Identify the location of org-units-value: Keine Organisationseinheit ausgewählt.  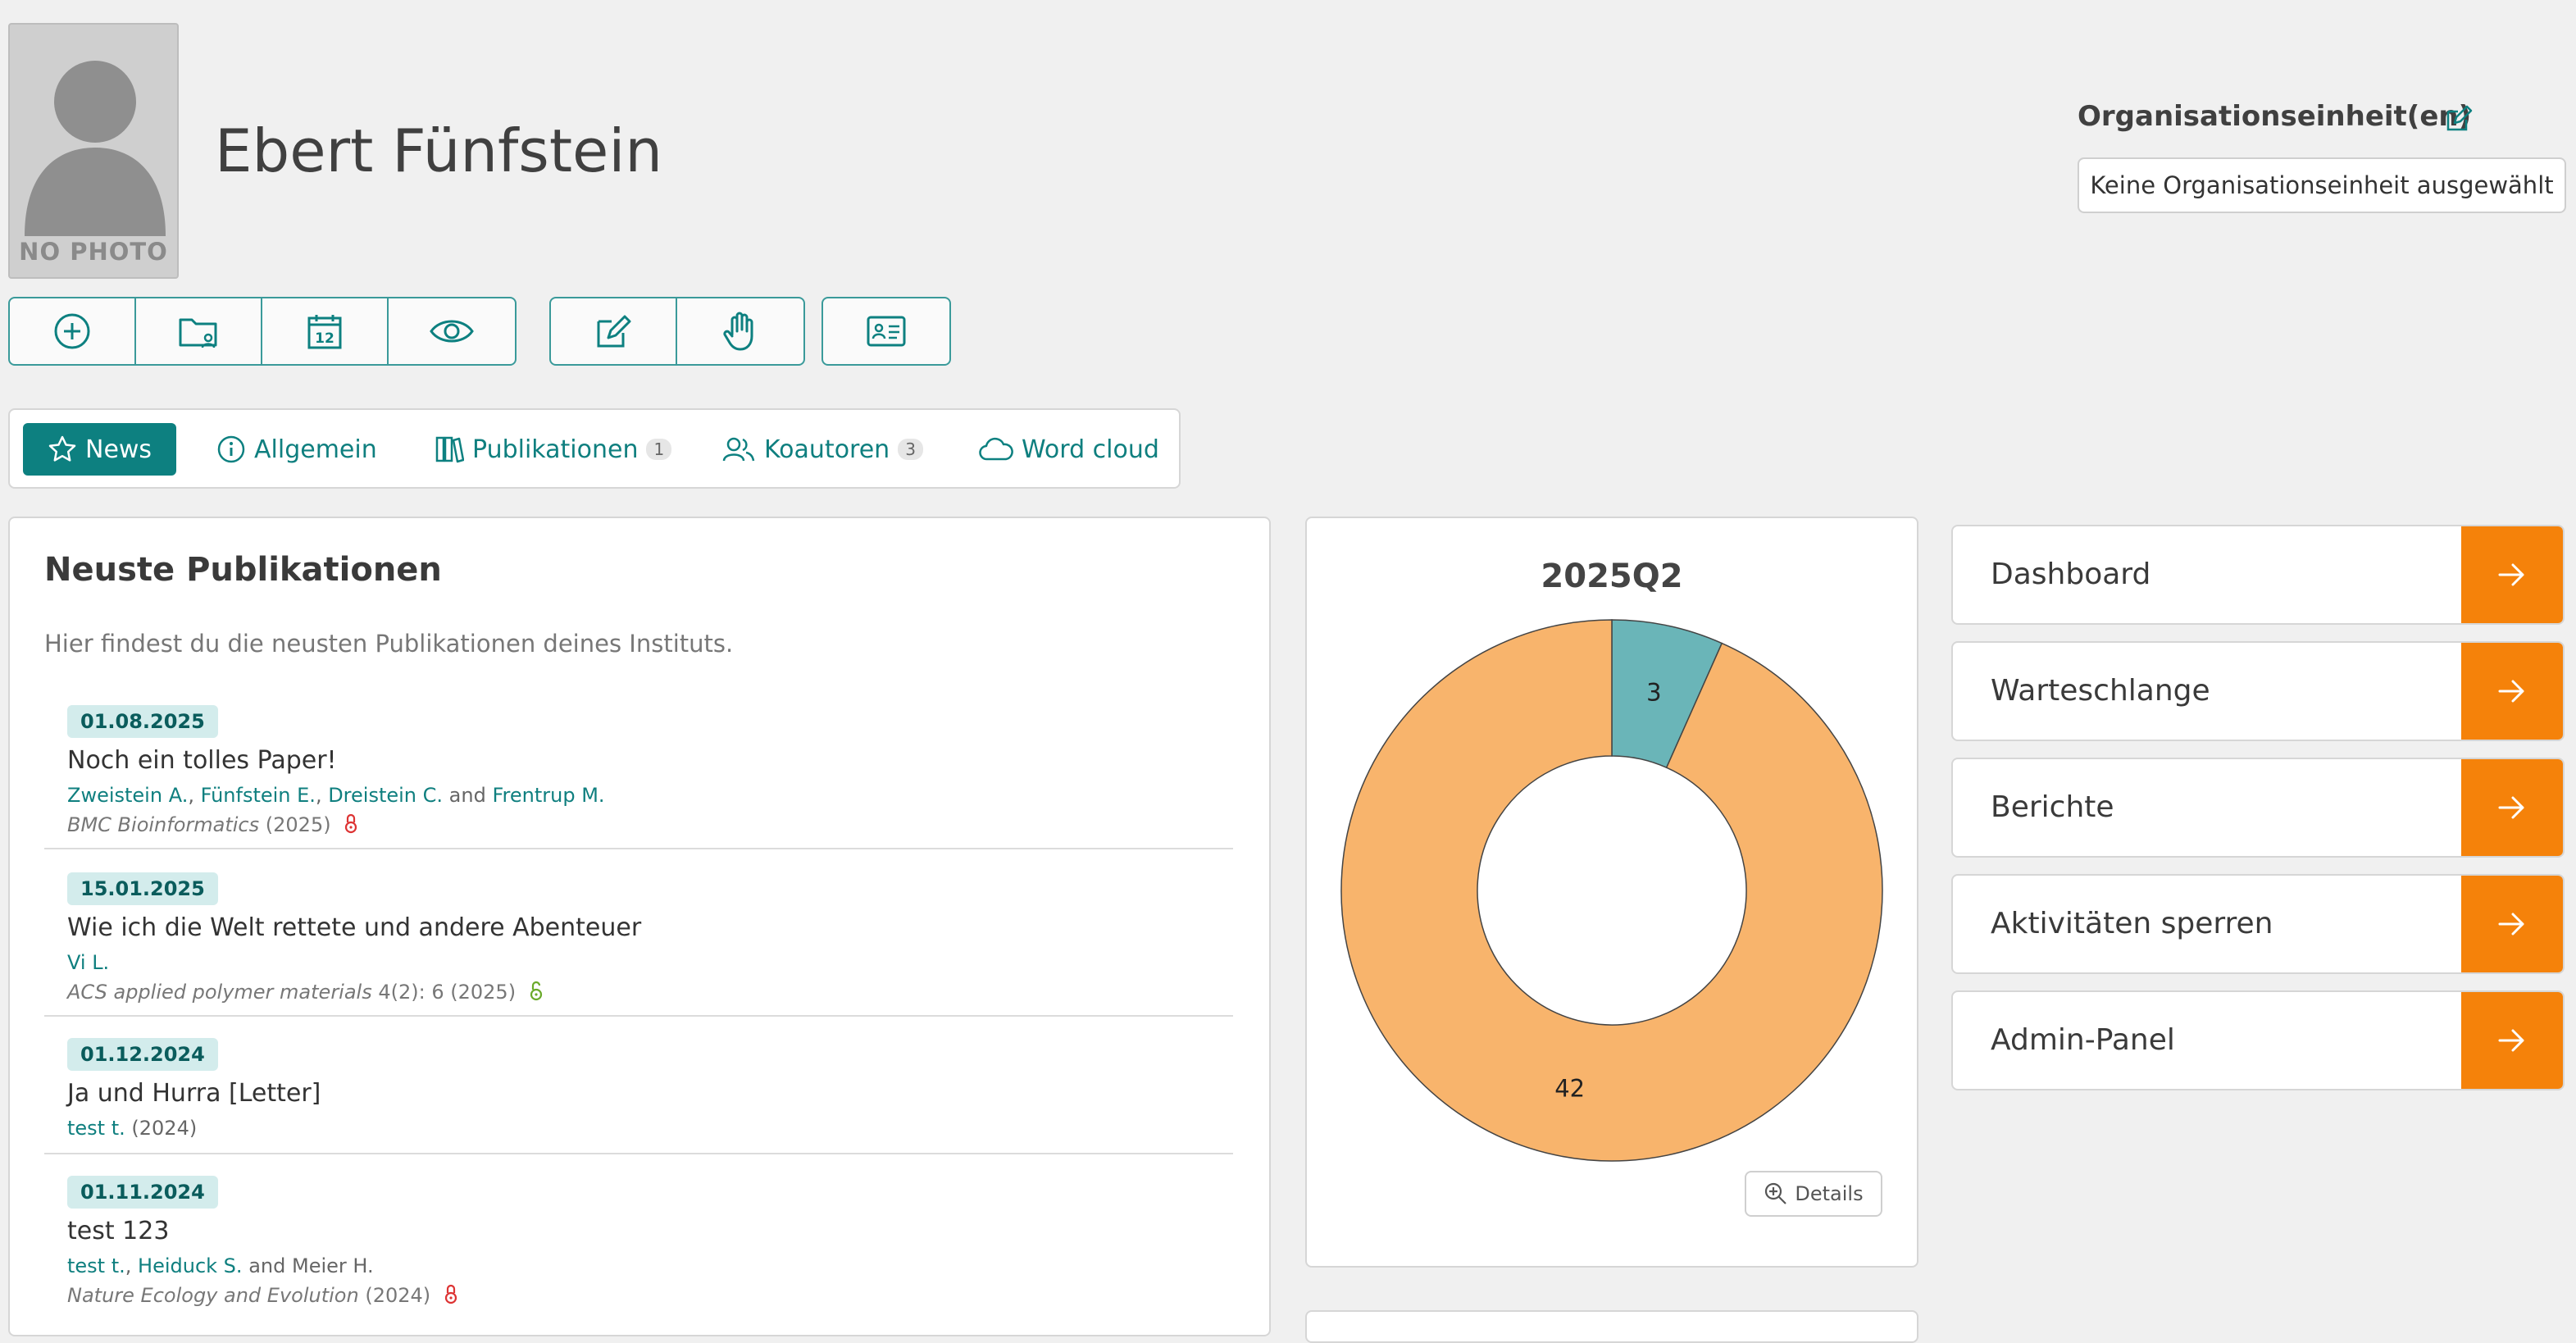
(2322, 185).